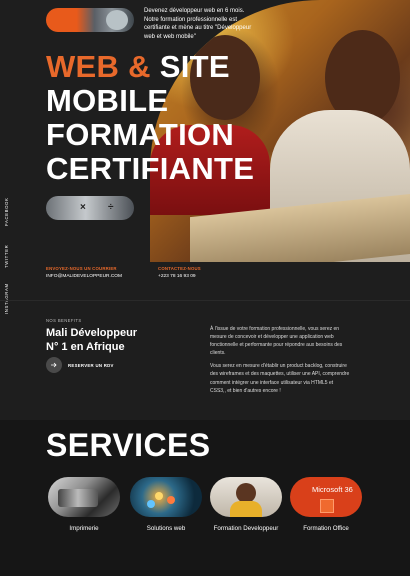 The height and width of the screenshot is (576, 410). I want to click on hero-title-site: SITE, so click(194, 66).